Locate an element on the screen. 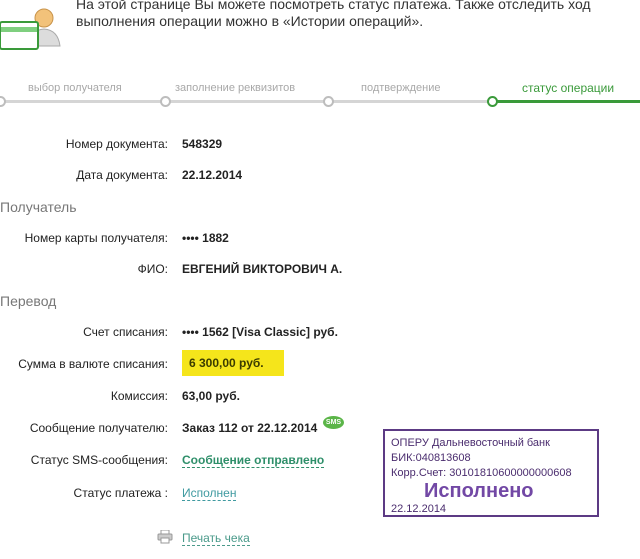 This screenshot has height=559, width=640. stamp-date: 22.12.2014 is located at coordinates (419, 509).